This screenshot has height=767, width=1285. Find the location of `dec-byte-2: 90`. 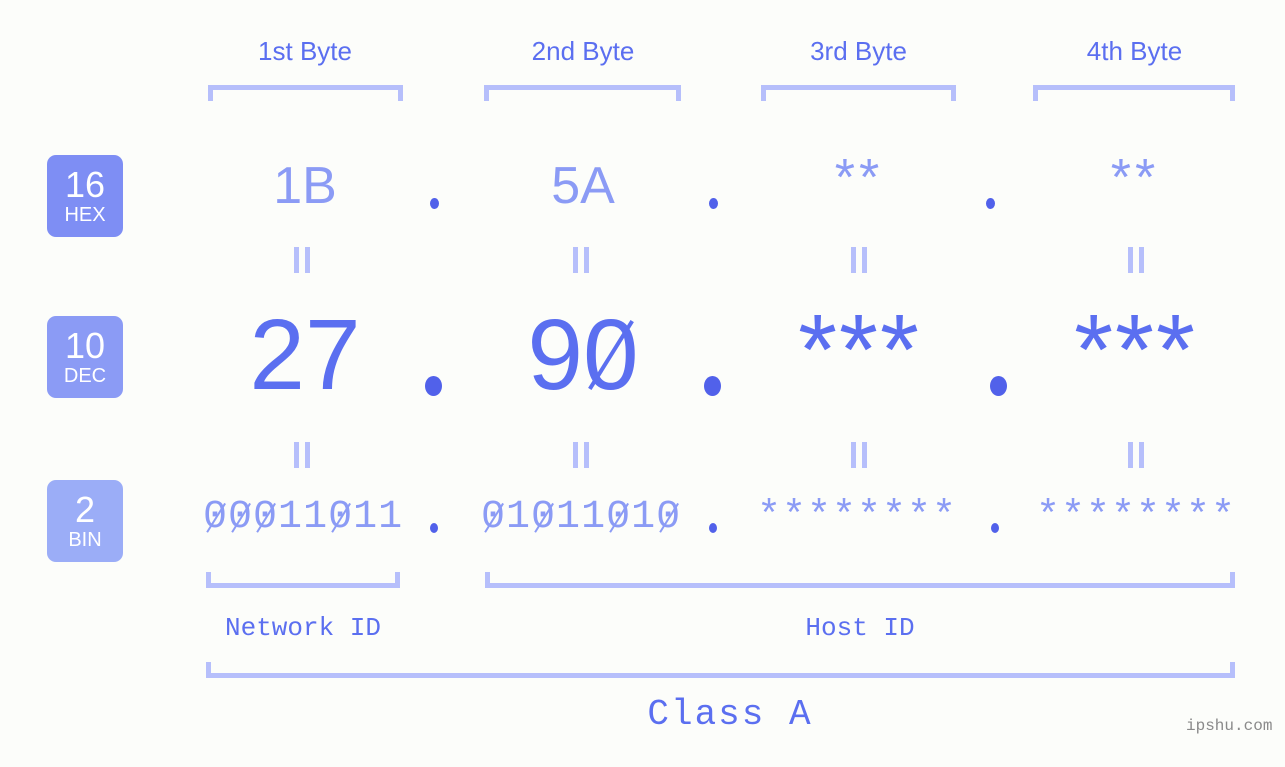

dec-byte-2: 90 is located at coordinates (583, 355).